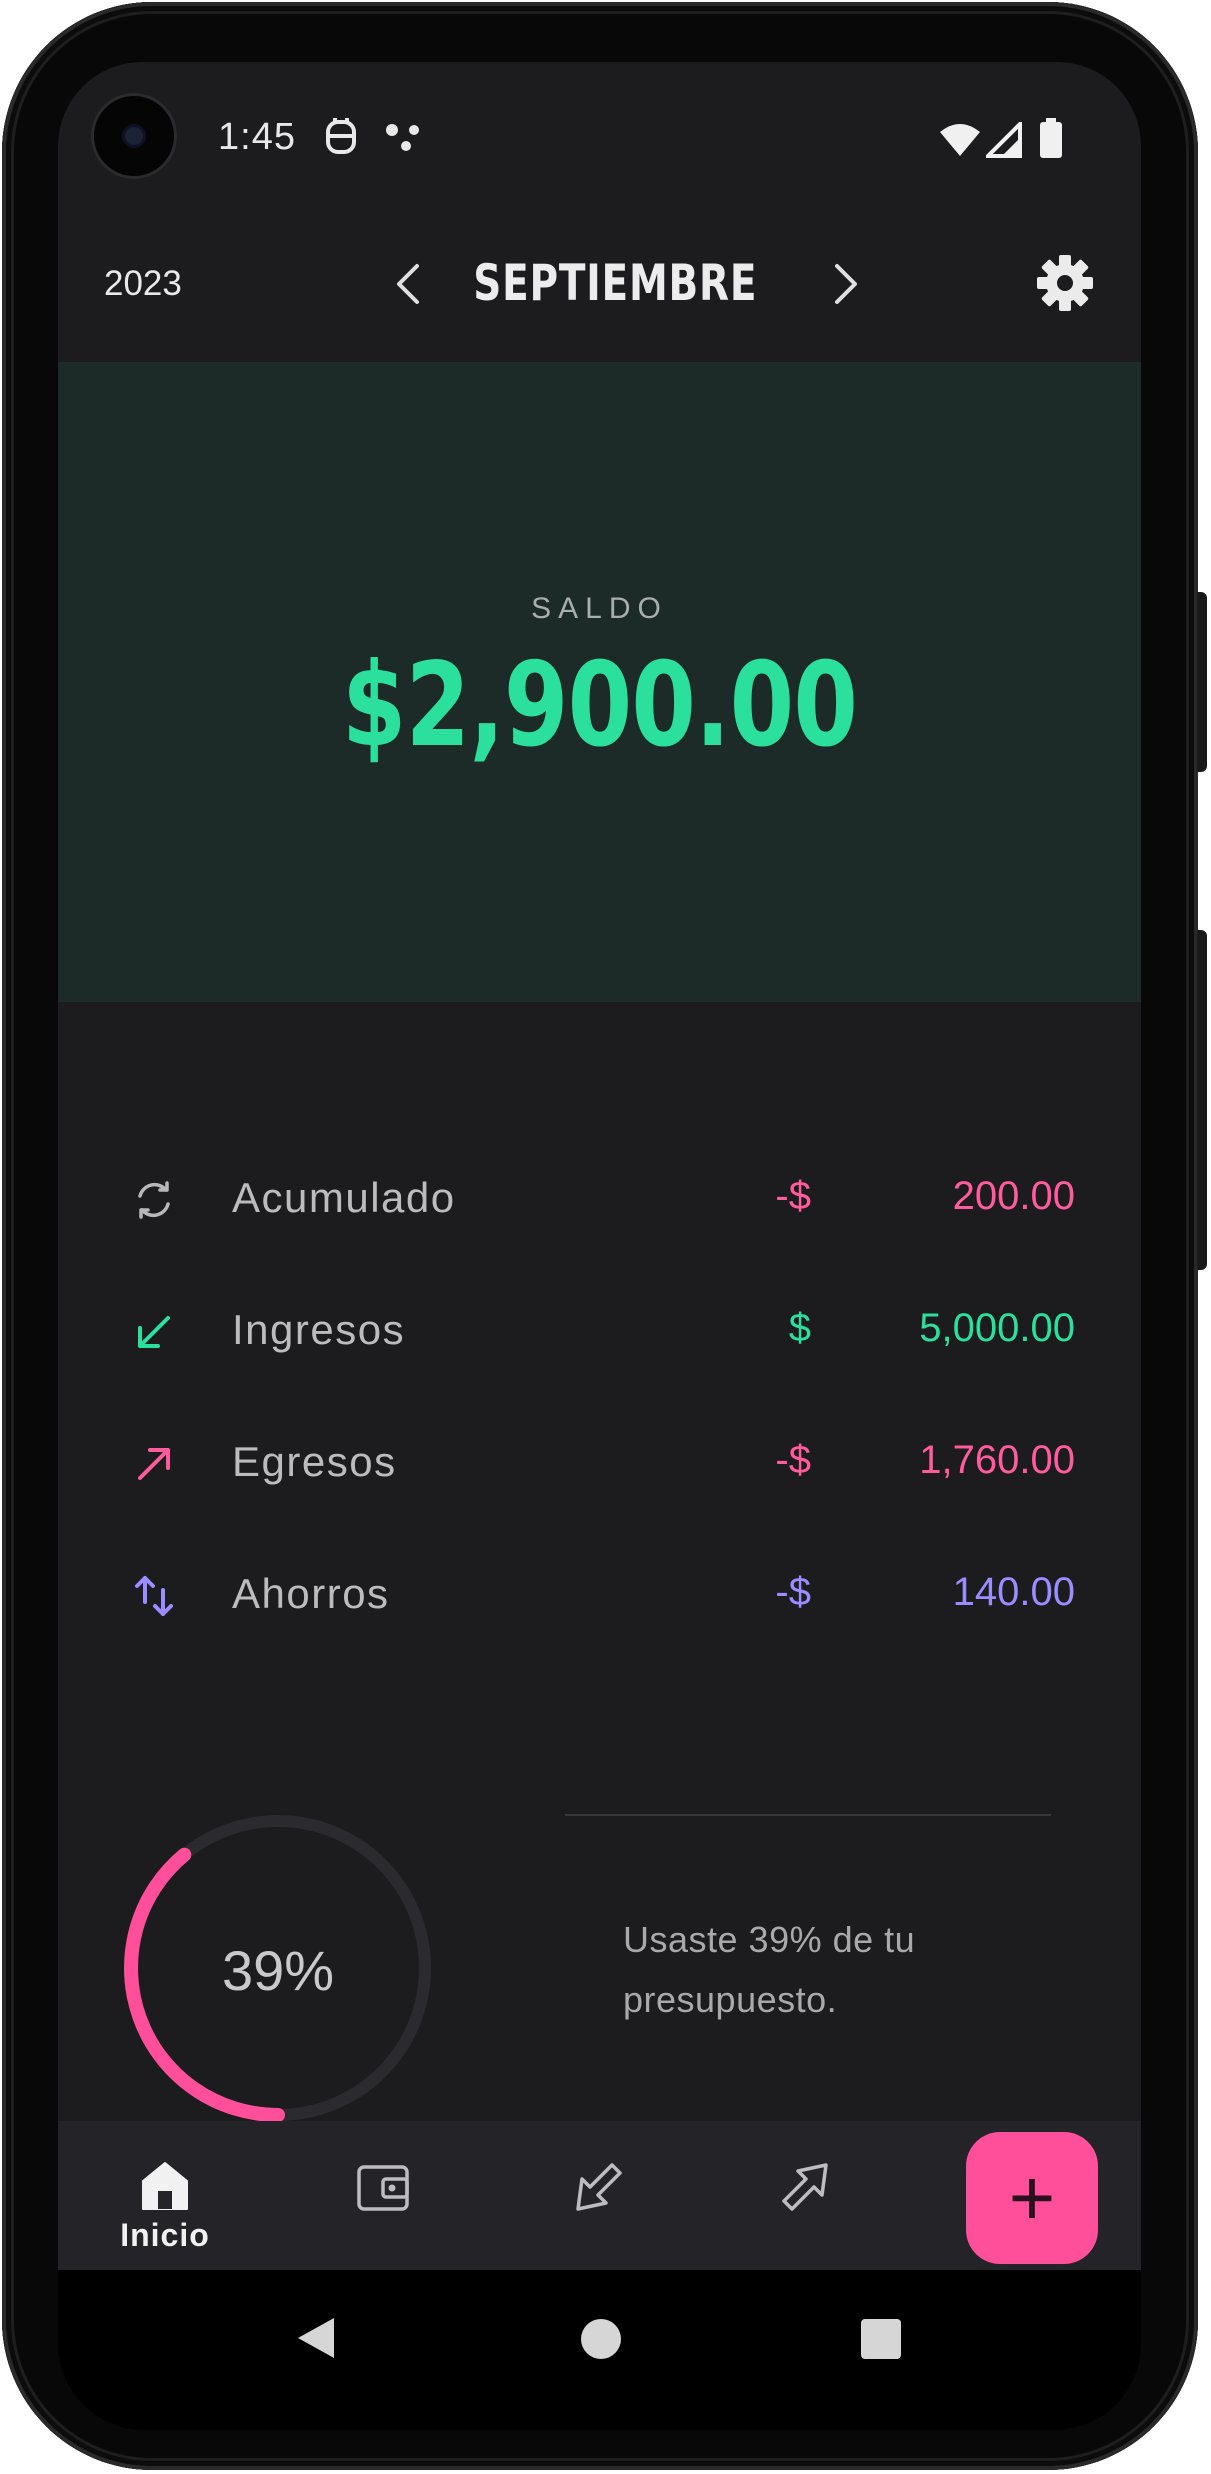 The height and width of the screenshot is (2474, 1211). I want to click on budget-message: Usaste 39% de tu presupuesto., so click(769, 1969).